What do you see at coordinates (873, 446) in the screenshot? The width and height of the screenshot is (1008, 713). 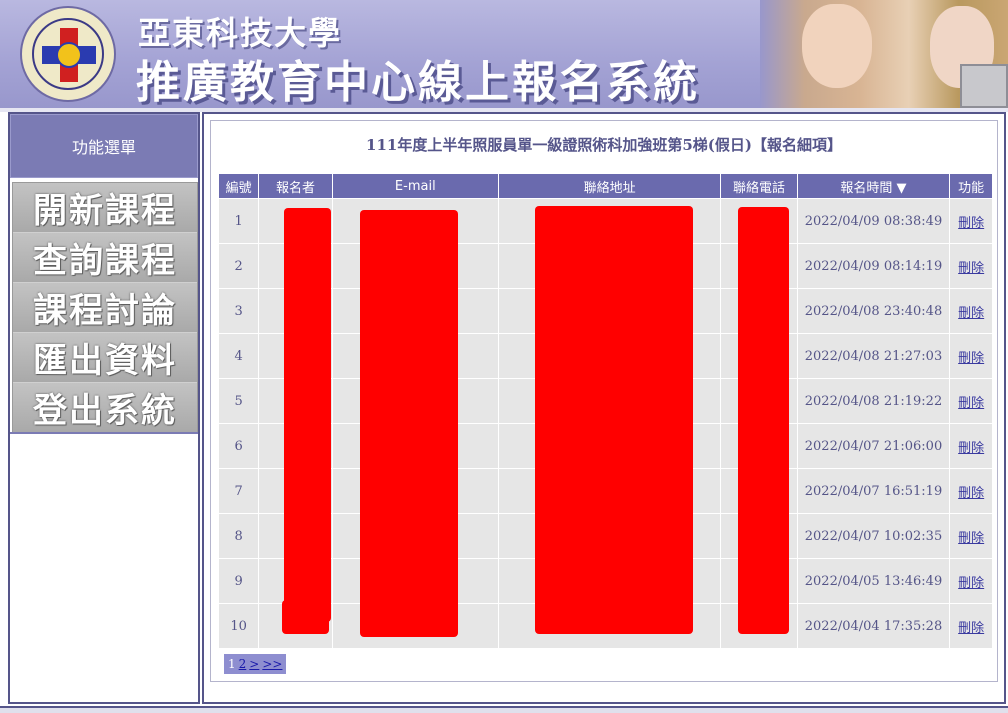 I see `cell-time: 2022/04/07 21:06:00` at bounding box center [873, 446].